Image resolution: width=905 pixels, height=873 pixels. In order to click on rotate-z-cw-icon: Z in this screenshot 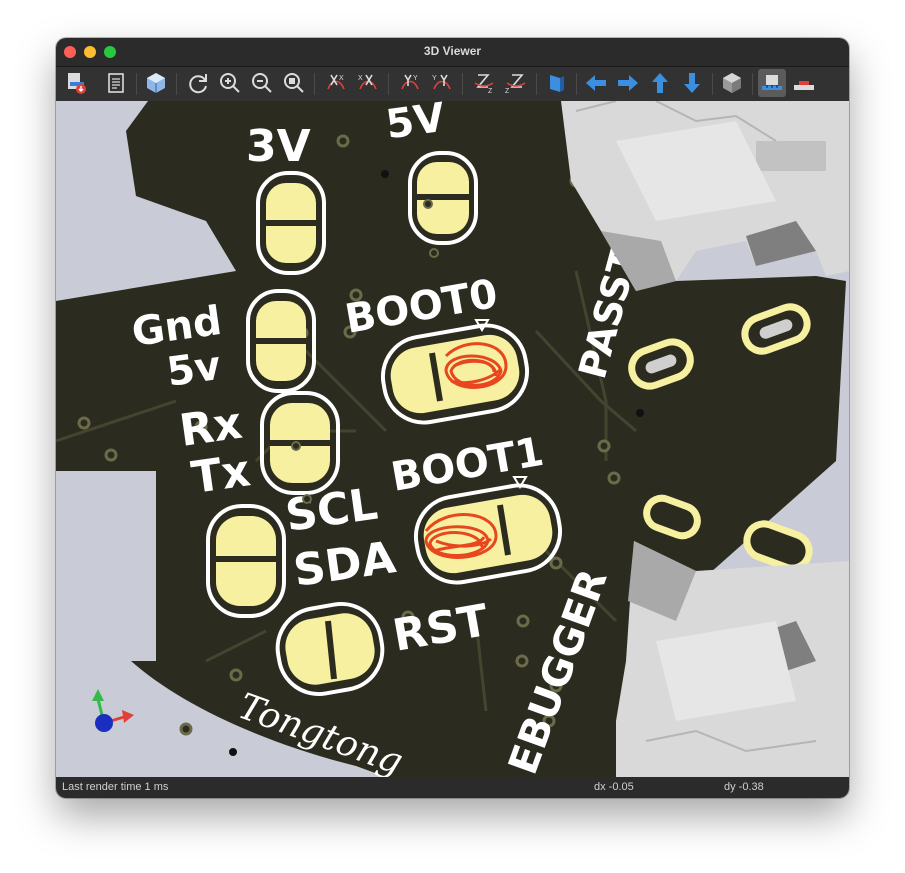, I will do `click(484, 83)`.